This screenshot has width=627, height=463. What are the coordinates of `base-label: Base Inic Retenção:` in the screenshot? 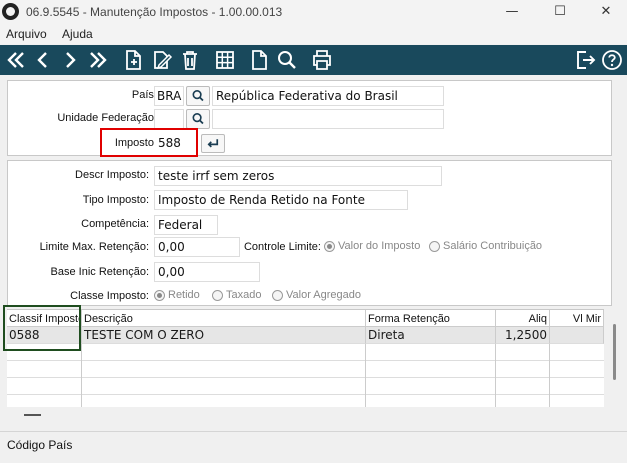 It's located at (99, 272).